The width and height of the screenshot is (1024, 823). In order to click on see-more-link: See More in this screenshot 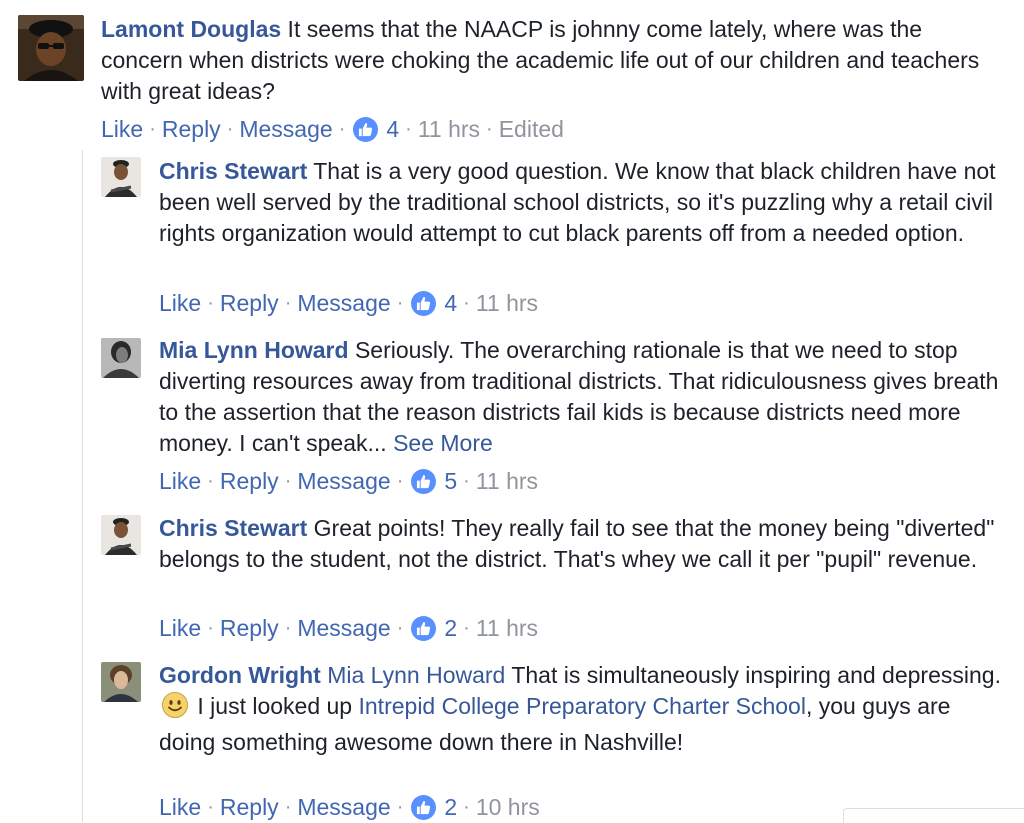, I will do `click(443, 443)`.